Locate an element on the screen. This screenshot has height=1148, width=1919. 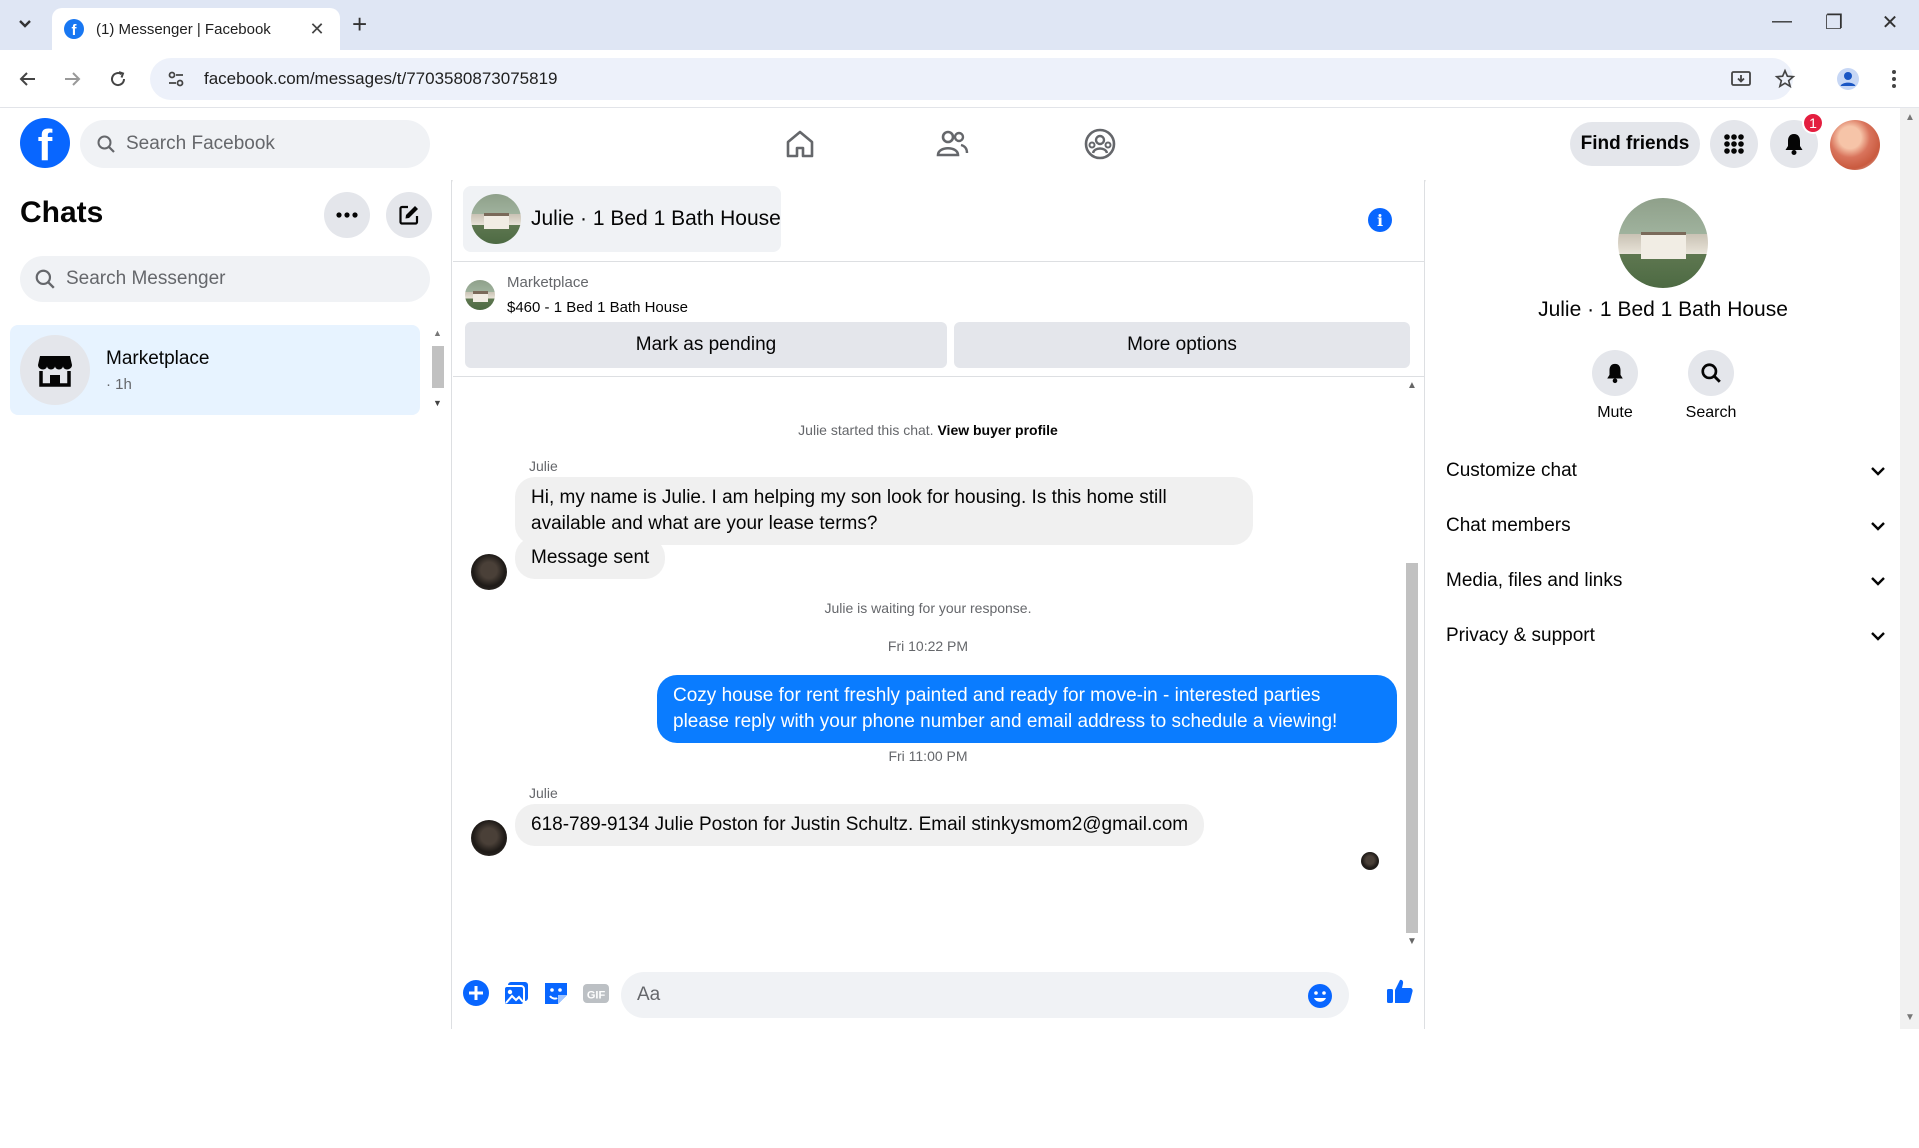
composer-bar: GIF is located at coordinates (939, 995).